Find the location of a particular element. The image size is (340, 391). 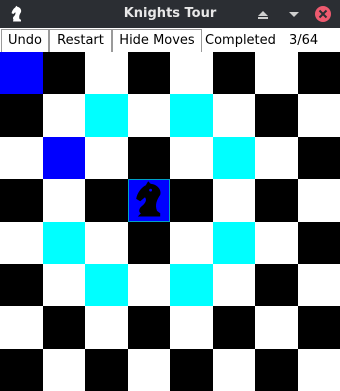

minimize-icon is located at coordinates (294, 14).